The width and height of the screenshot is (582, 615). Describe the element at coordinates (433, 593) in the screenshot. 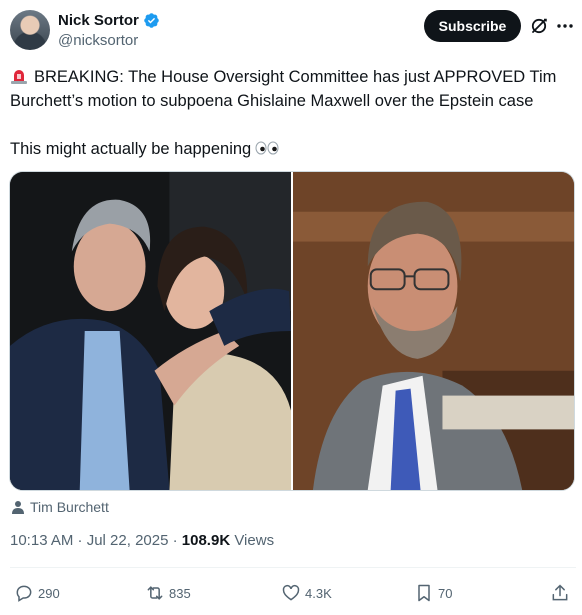

I see `bookmark-button: 70` at that location.